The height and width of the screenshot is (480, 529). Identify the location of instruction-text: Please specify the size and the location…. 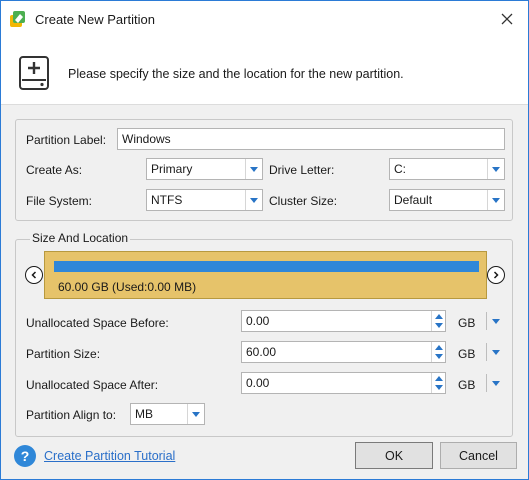
(236, 74).